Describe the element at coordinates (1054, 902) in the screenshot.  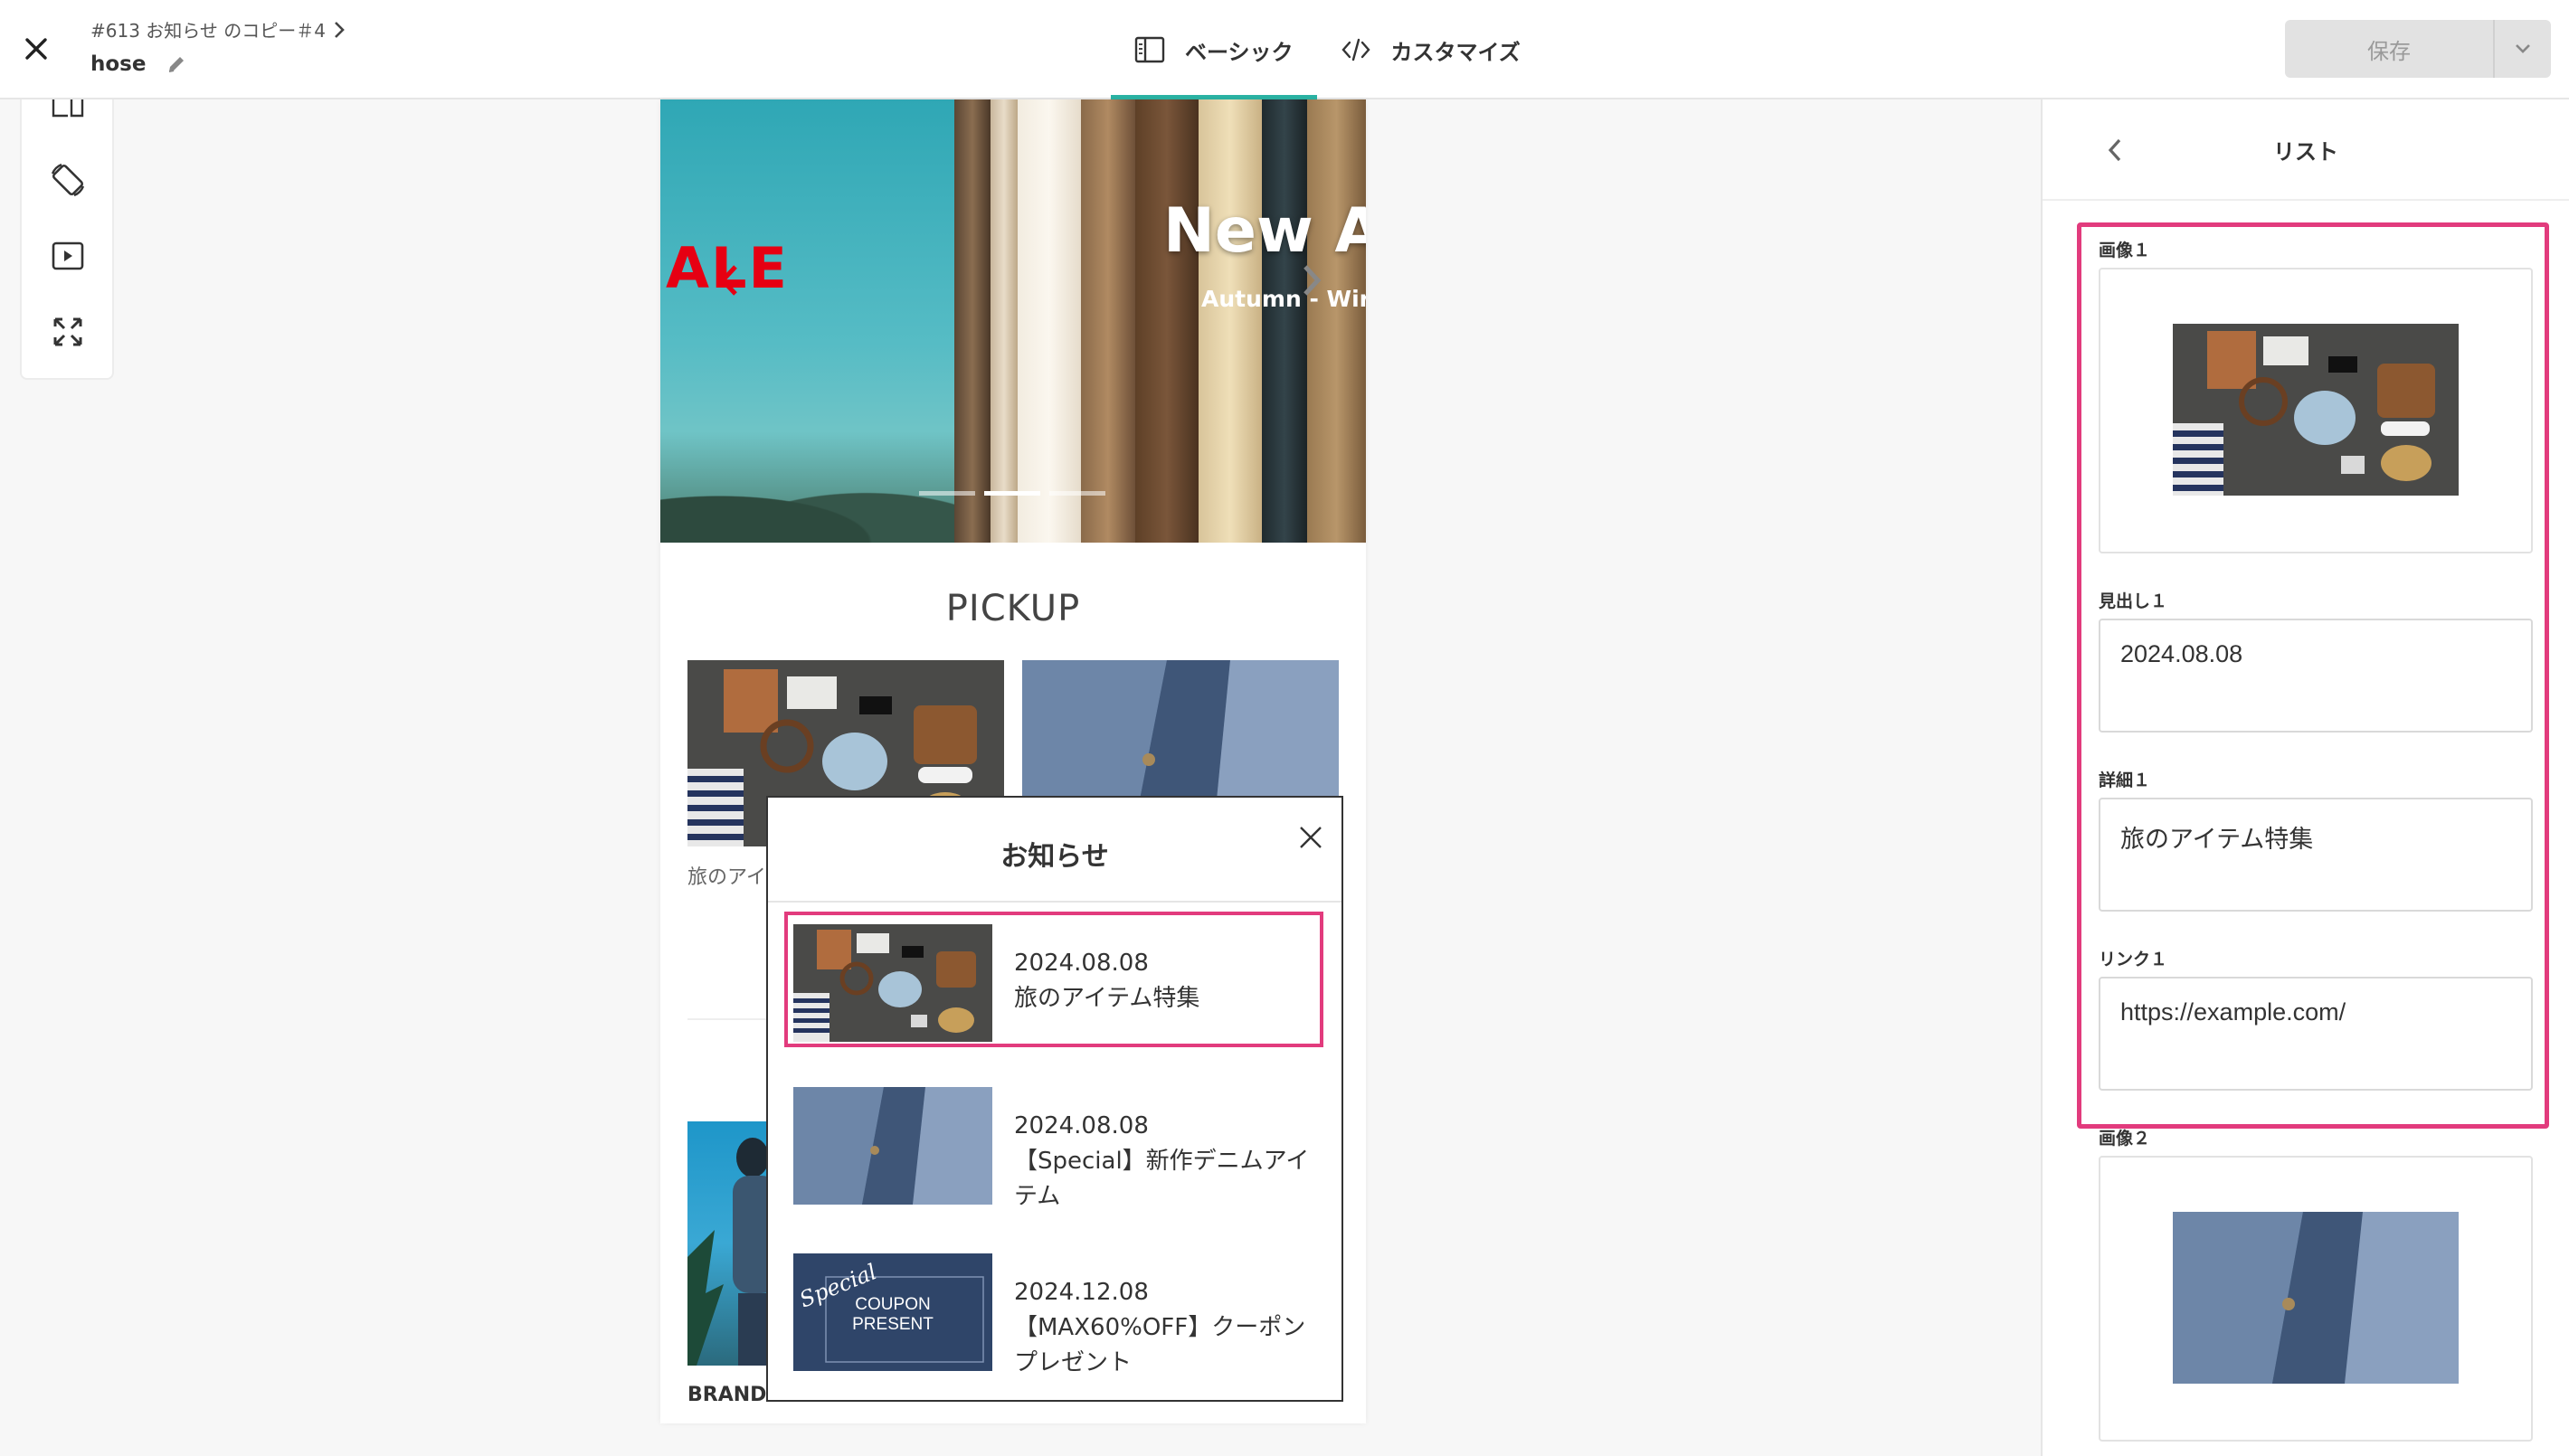
I see `modal-divider` at that location.